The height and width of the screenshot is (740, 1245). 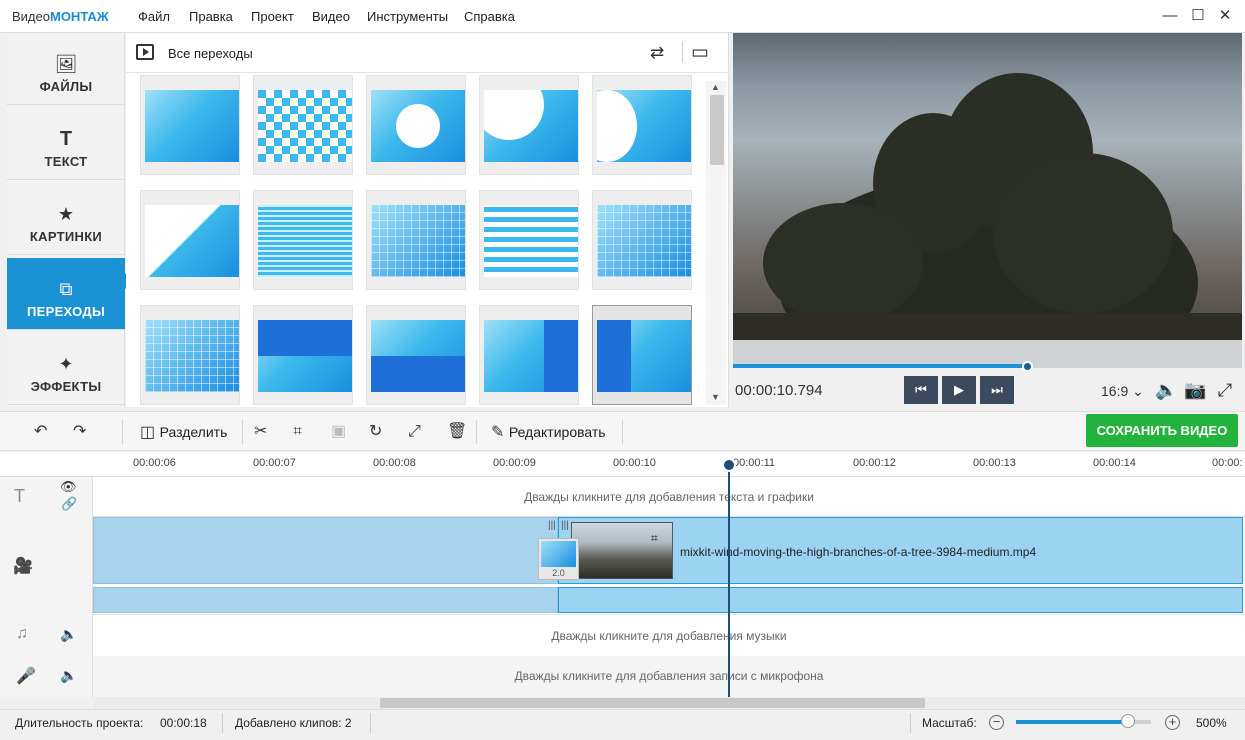 What do you see at coordinates (66, 86) in the screenshot?
I see `sidebar-item-label: ФАЙЛЫ` at bounding box center [66, 86].